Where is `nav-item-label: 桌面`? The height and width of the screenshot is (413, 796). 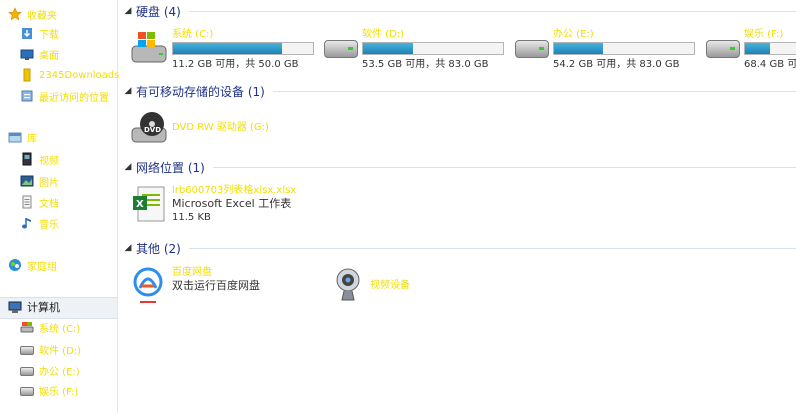
nav-item-label: 桌面 is located at coordinates (49, 56).